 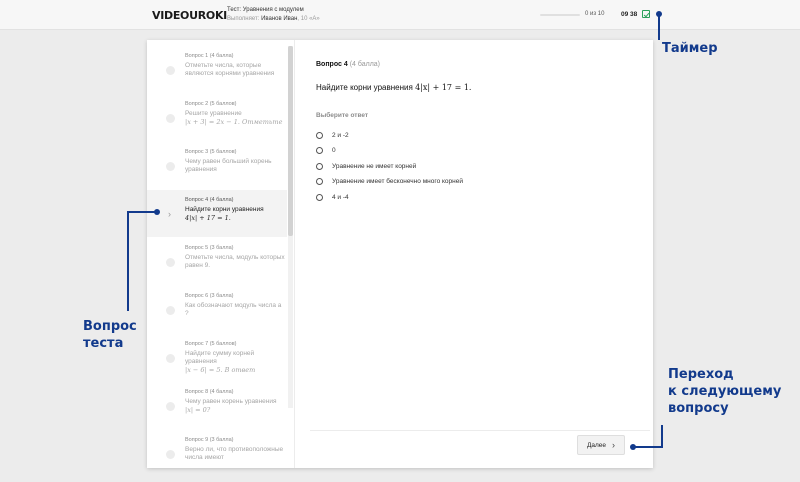 What do you see at coordinates (209, 296) in the screenshot?
I see `question-item-header: Вопрос 6 (3 балла)` at bounding box center [209, 296].